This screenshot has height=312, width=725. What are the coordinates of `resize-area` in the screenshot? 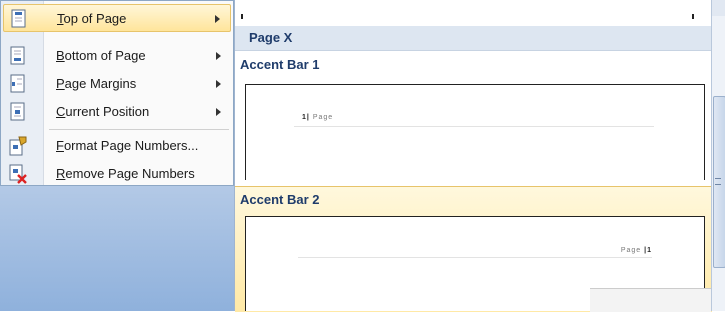 It's located at (650, 300).